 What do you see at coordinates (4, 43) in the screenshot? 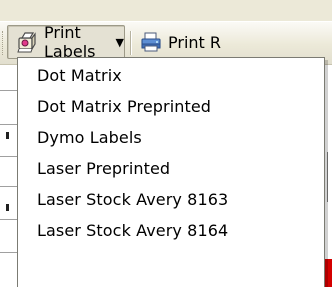
I see `toolbar-grip` at bounding box center [4, 43].